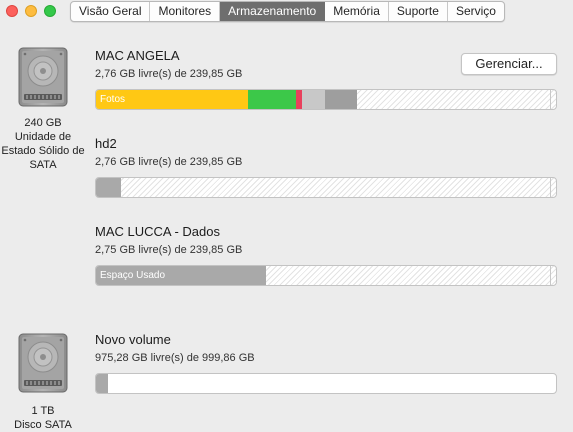  Describe the element at coordinates (133, 275) in the screenshot. I see `segment-label: Espaço Usado` at that location.